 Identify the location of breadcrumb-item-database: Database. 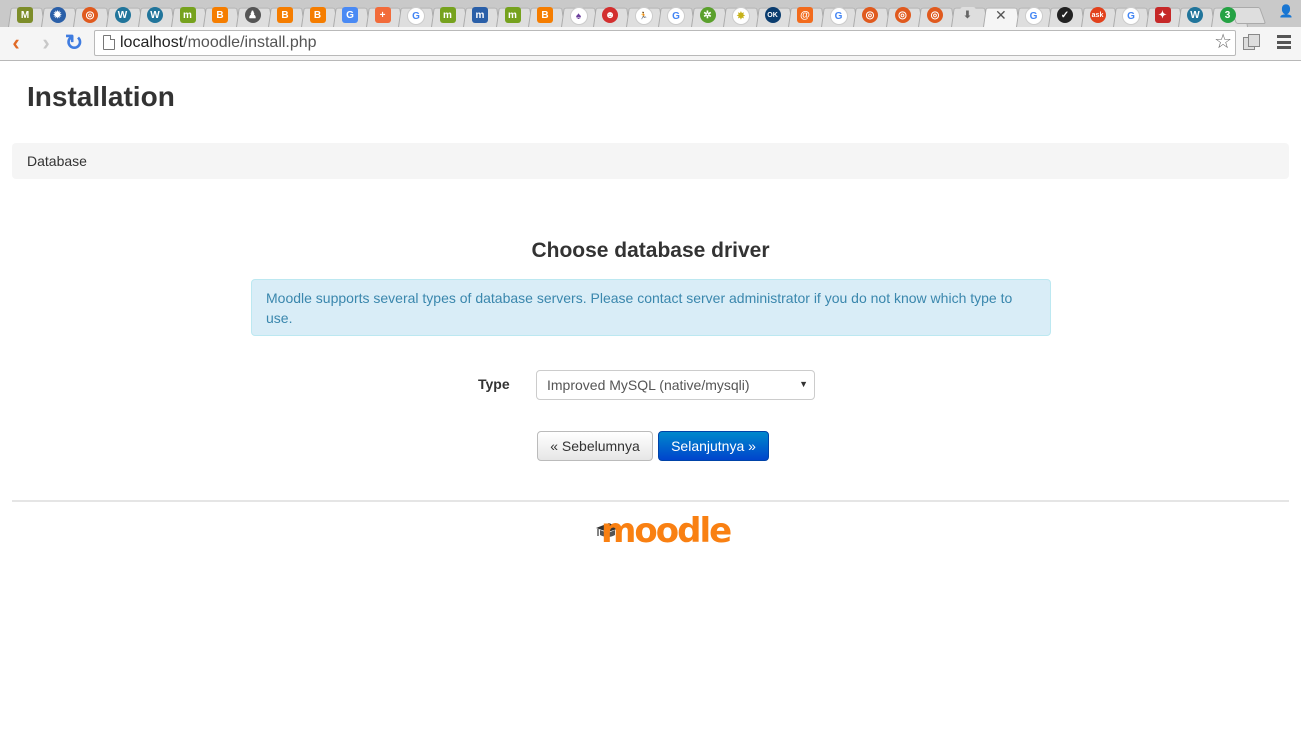
(57, 161).